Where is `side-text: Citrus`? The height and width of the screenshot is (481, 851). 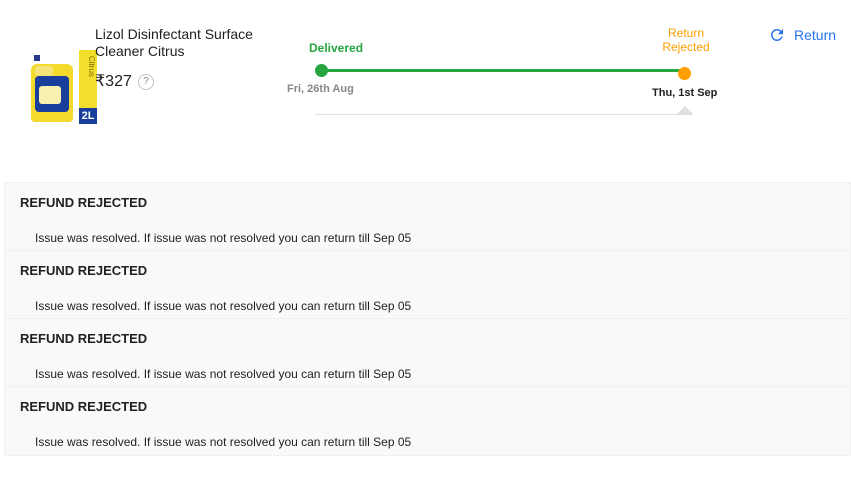 side-text: Citrus is located at coordinates (91, 66).